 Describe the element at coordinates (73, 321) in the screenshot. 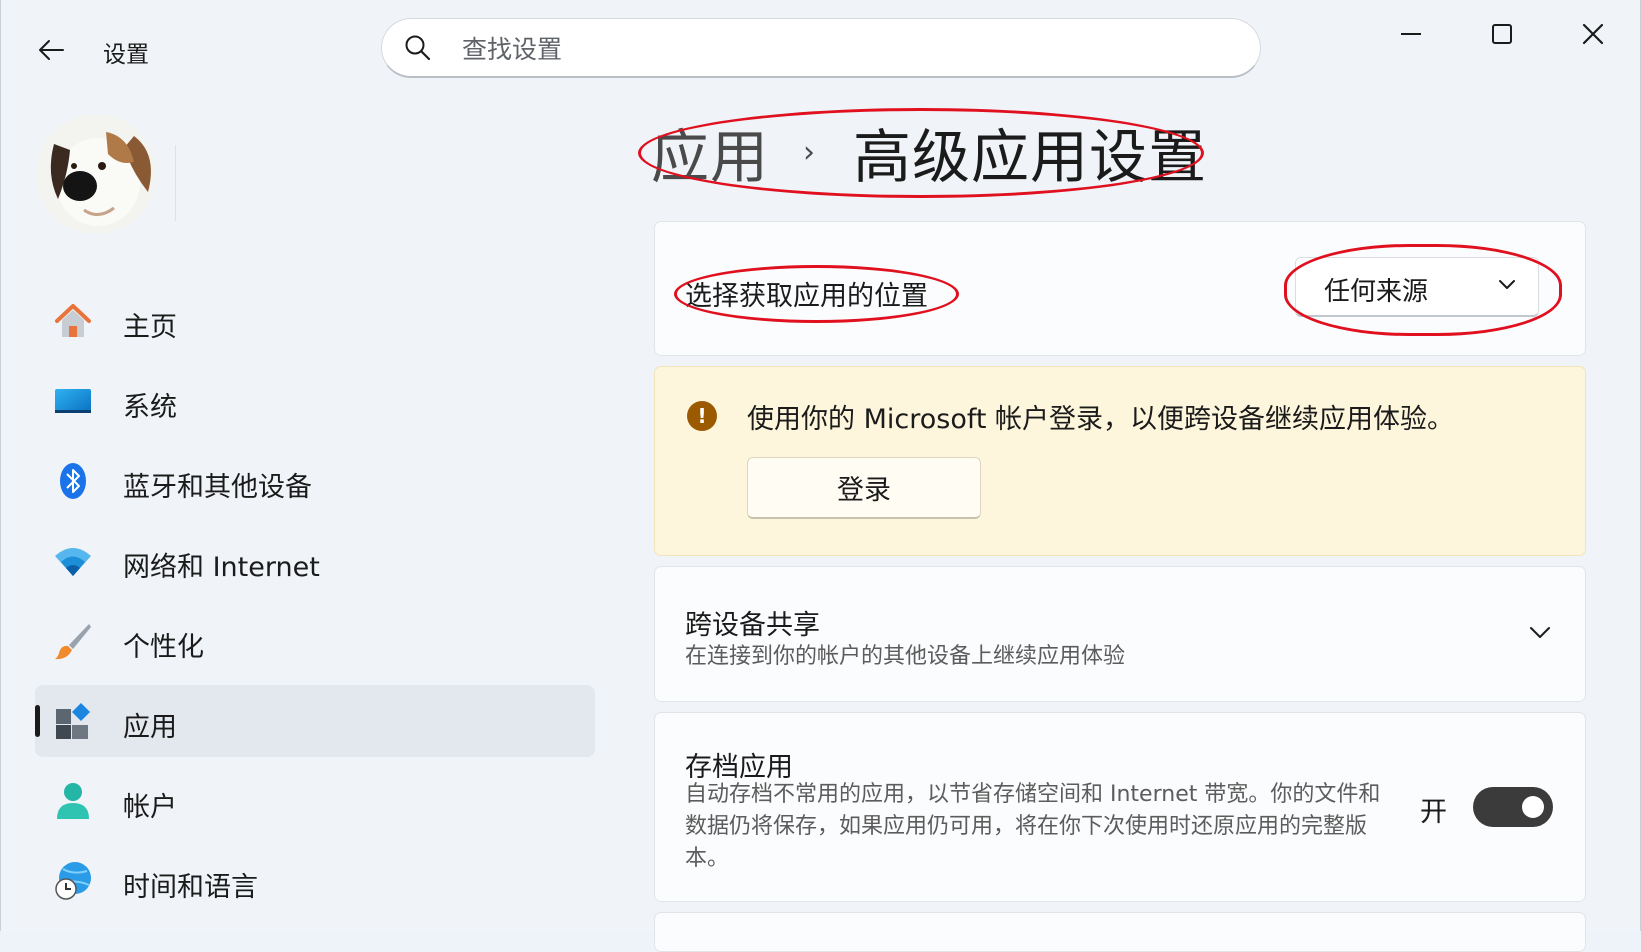

I see `home-icon` at that location.